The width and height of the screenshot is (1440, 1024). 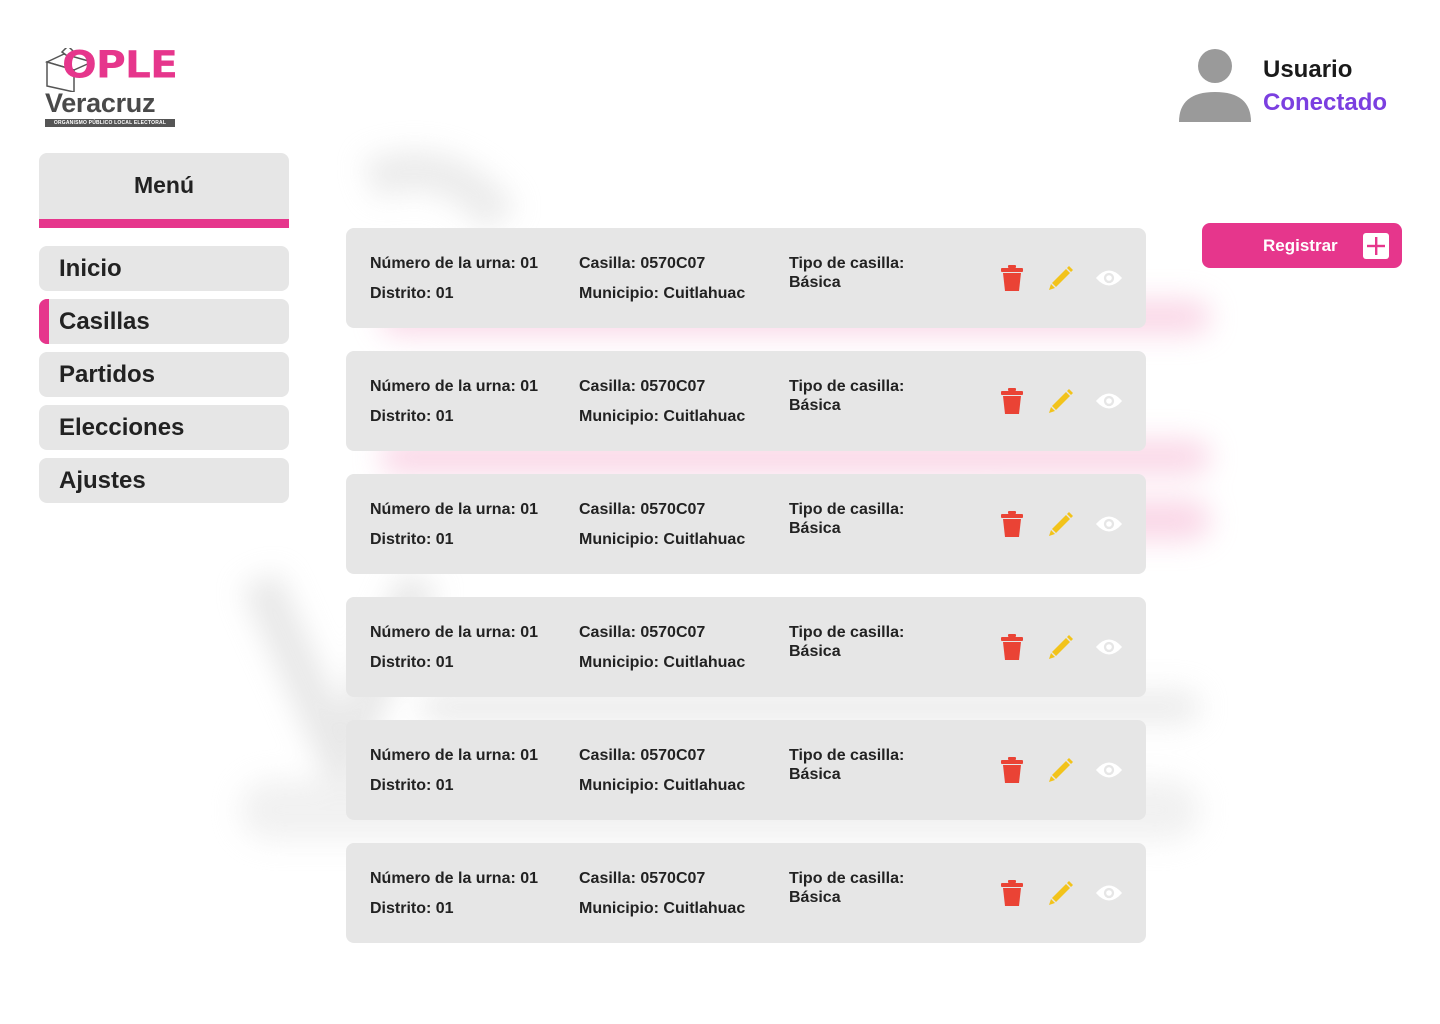 What do you see at coordinates (120, 64) in the screenshot?
I see `logo-ople-text: OPLE` at bounding box center [120, 64].